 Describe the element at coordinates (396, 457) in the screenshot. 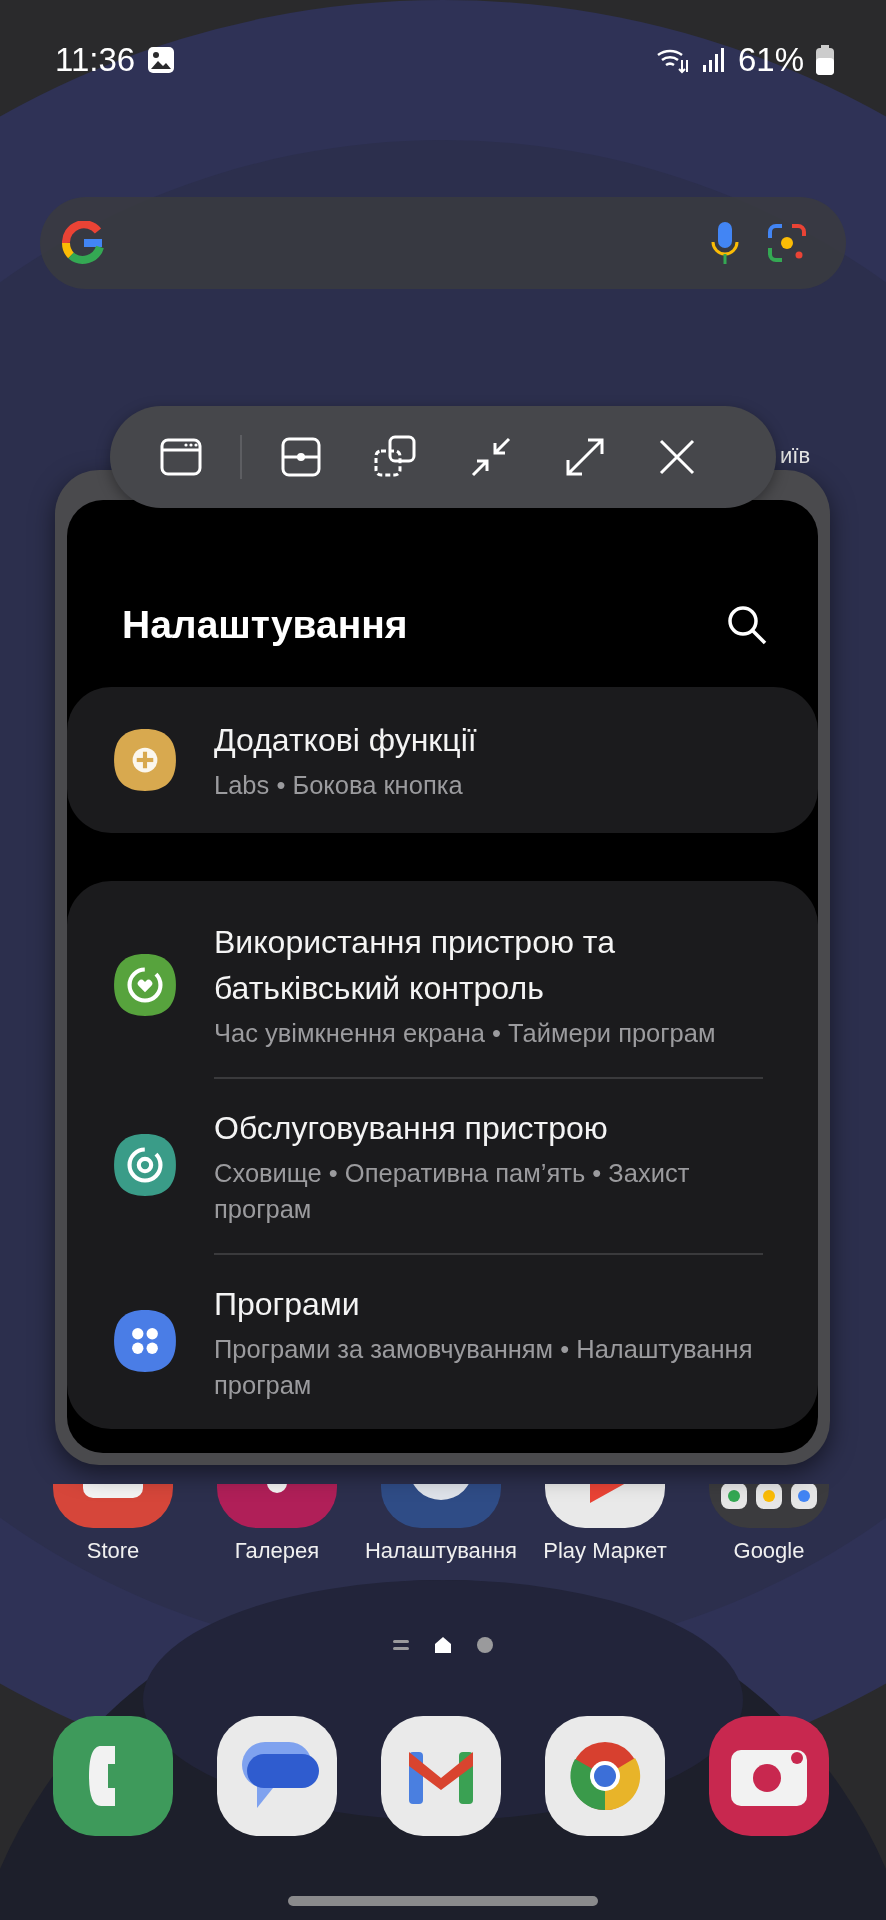

I see `pop-up-view-icon` at that location.